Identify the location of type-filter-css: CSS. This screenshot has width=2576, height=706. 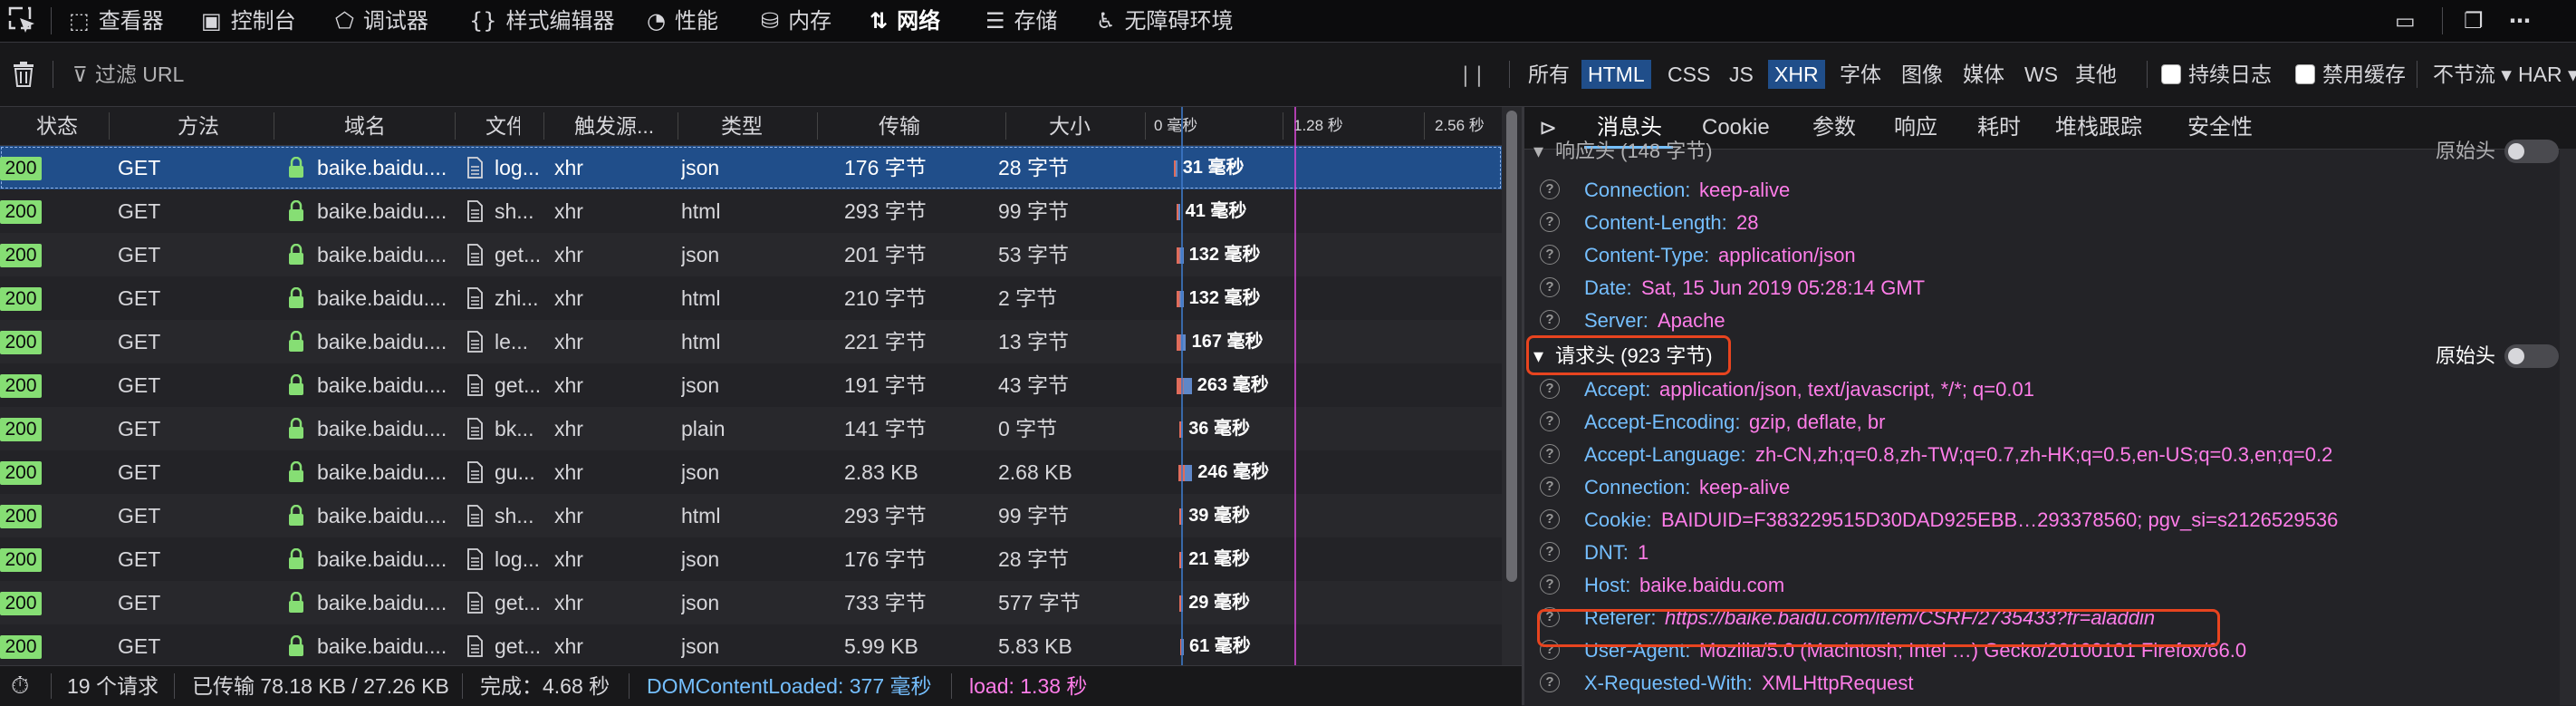
(1688, 75).